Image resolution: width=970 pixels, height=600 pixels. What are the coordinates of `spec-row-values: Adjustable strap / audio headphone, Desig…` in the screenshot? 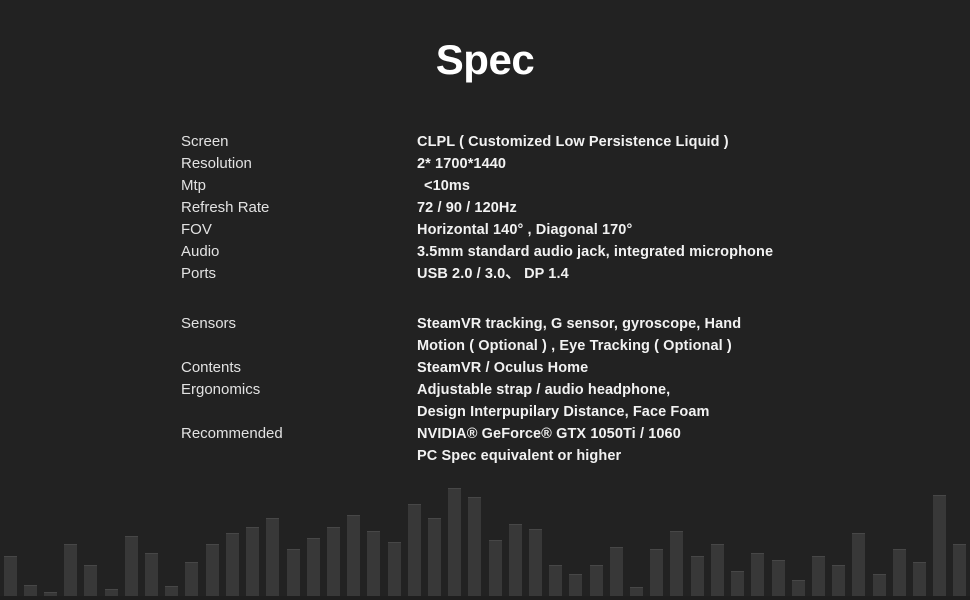 It's located at (649, 401).